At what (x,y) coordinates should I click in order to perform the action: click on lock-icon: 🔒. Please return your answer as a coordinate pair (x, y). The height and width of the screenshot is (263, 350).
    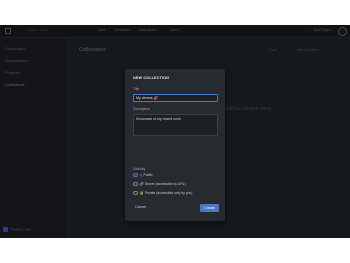
    Looking at the image, I should click on (141, 193).